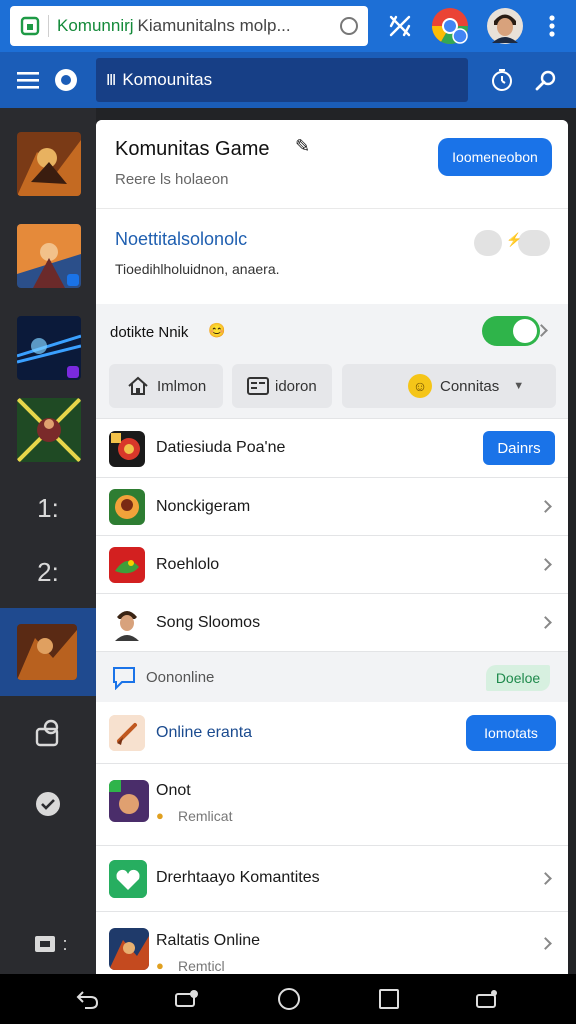  What do you see at coordinates (128, 879) in the screenshot?
I see `entry-2-icon` at bounding box center [128, 879].